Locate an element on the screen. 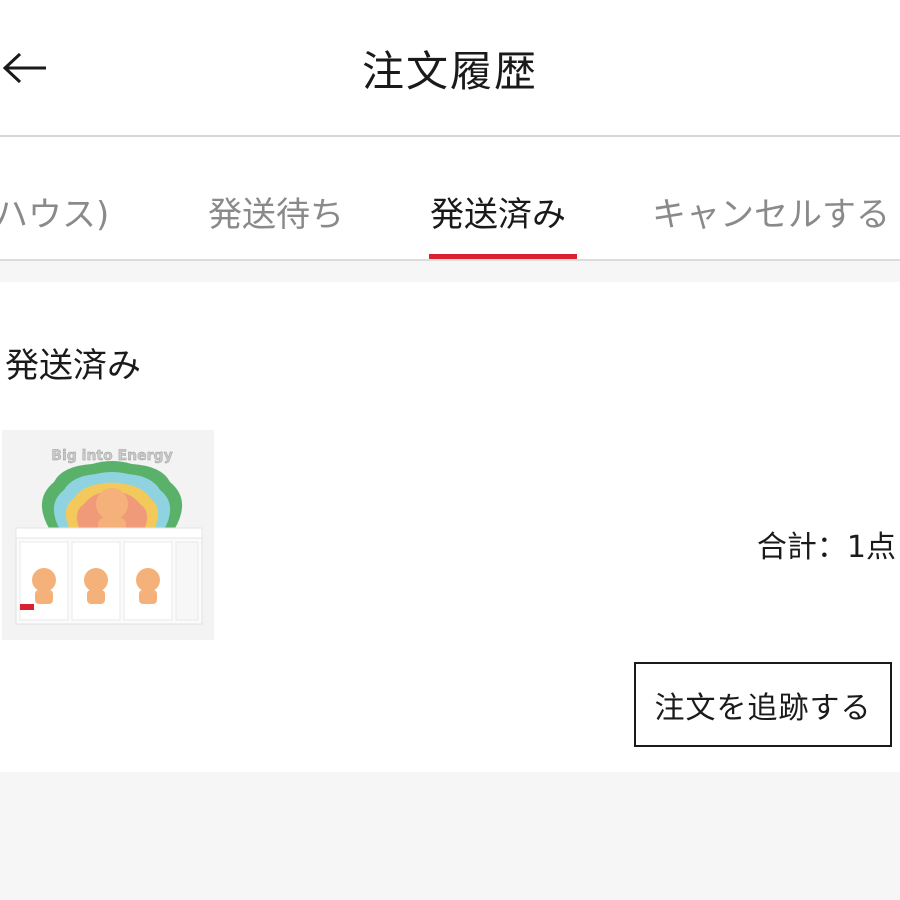 The height and width of the screenshot is (900, 900). order-total: 合計：1点 is located at coordinates (826, 547).